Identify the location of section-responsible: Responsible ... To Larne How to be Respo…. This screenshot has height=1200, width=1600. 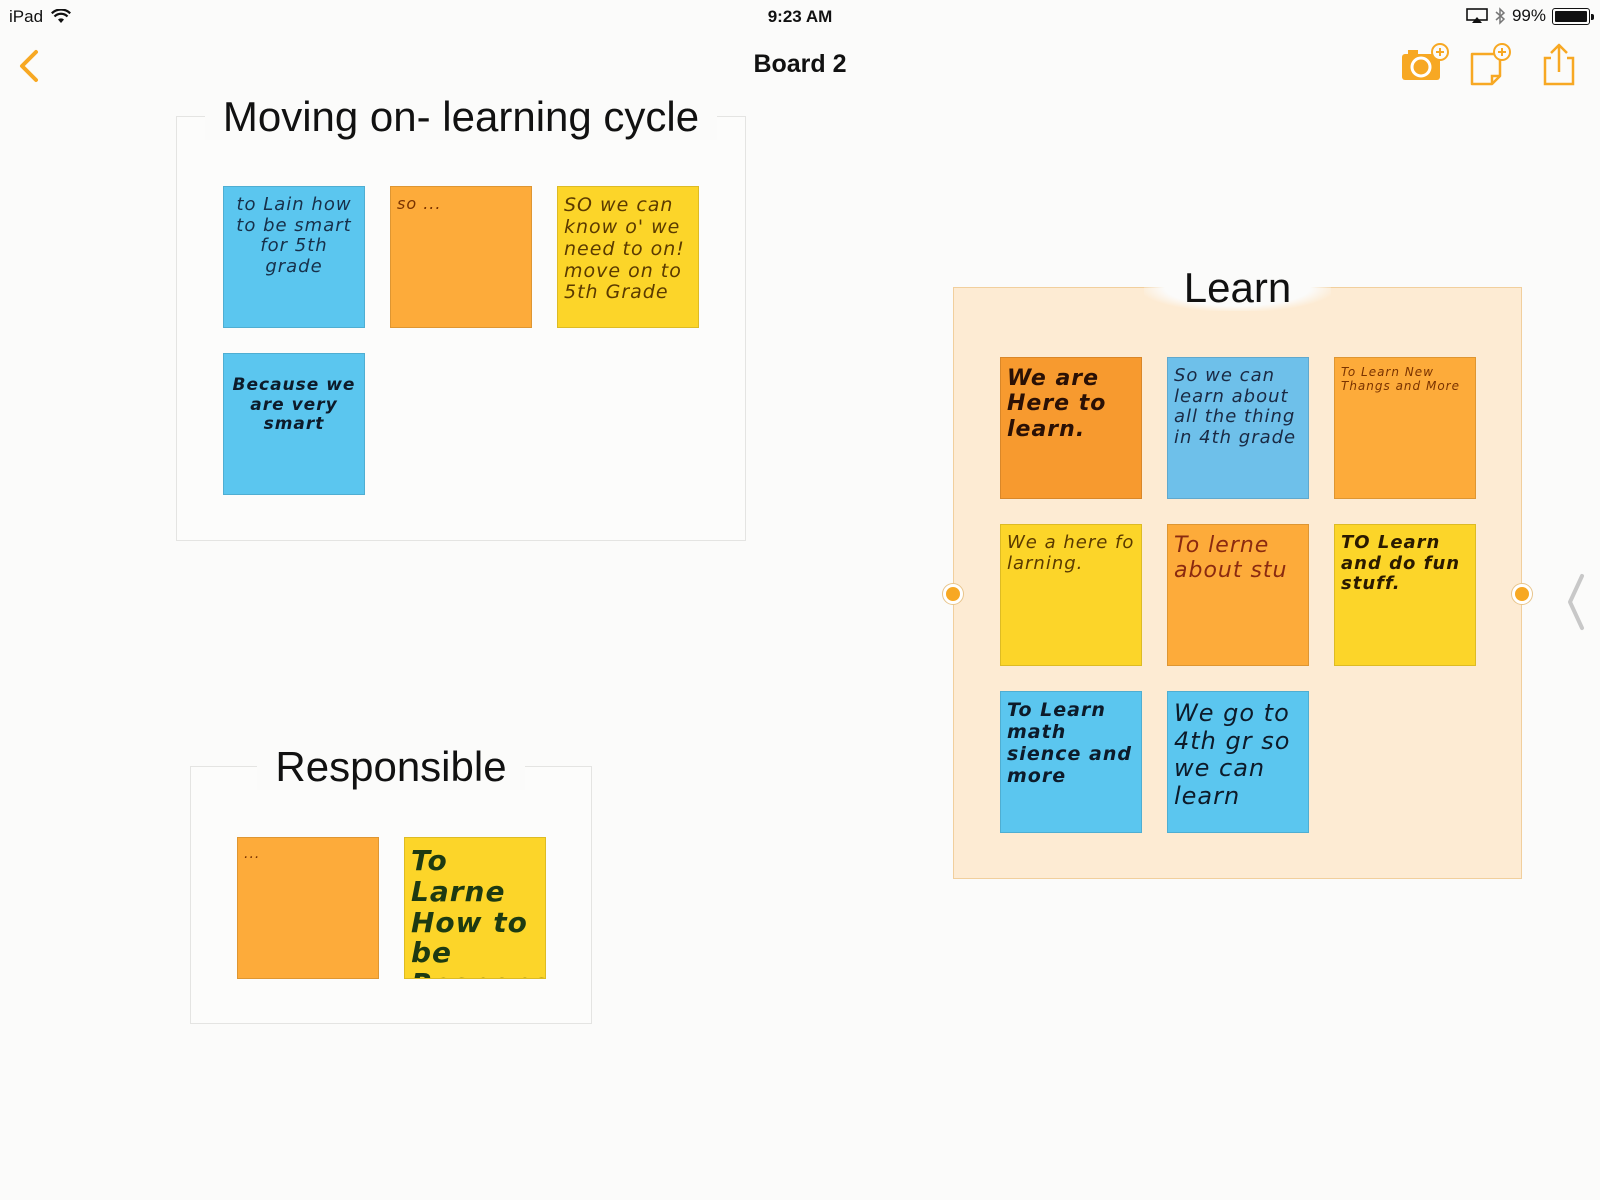
(391, 883).